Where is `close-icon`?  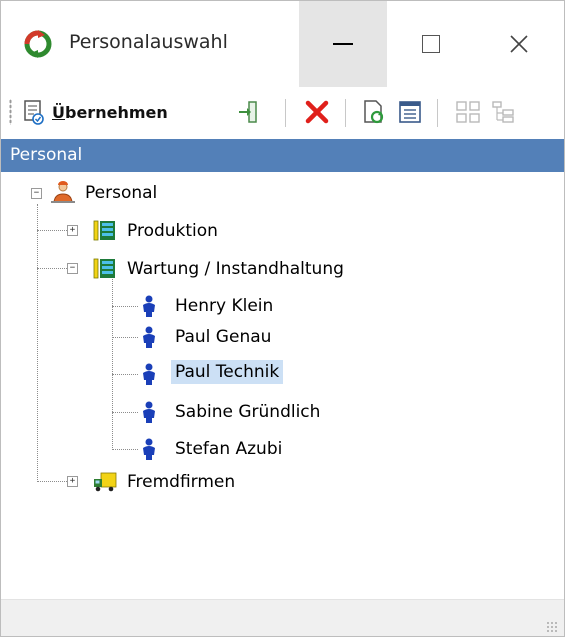 close-icon is located at coordinates (519, 44).